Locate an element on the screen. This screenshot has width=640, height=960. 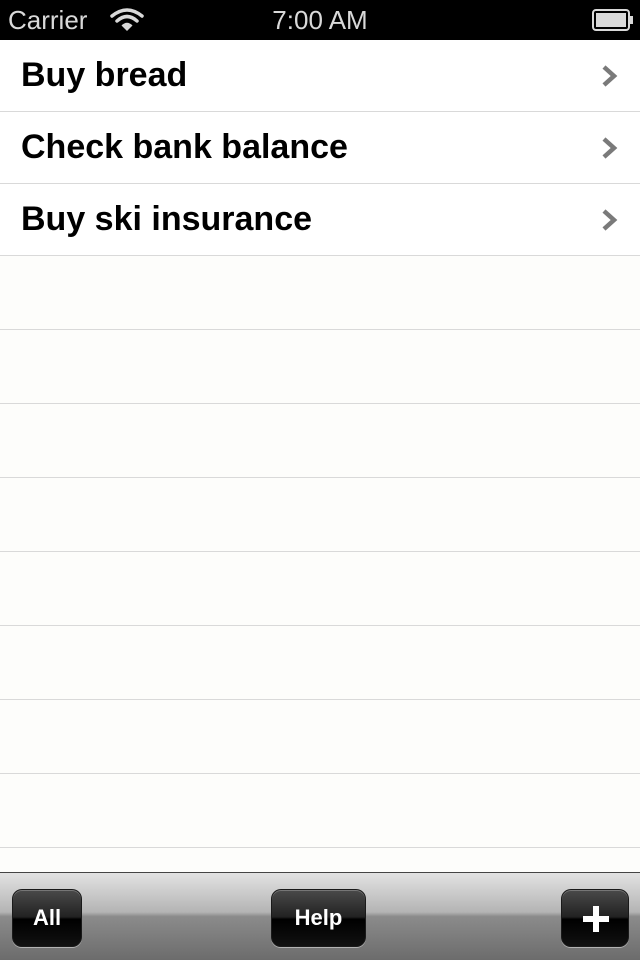
help-button: Help is located at coordinates (318, 918).